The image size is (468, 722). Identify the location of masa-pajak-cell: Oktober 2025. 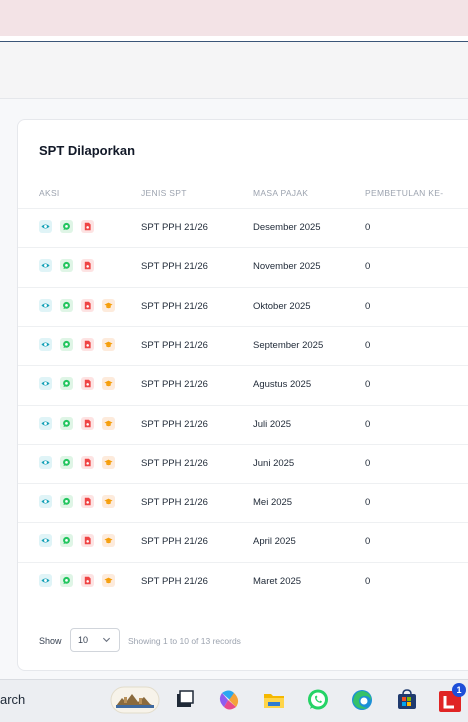
(282, 306).